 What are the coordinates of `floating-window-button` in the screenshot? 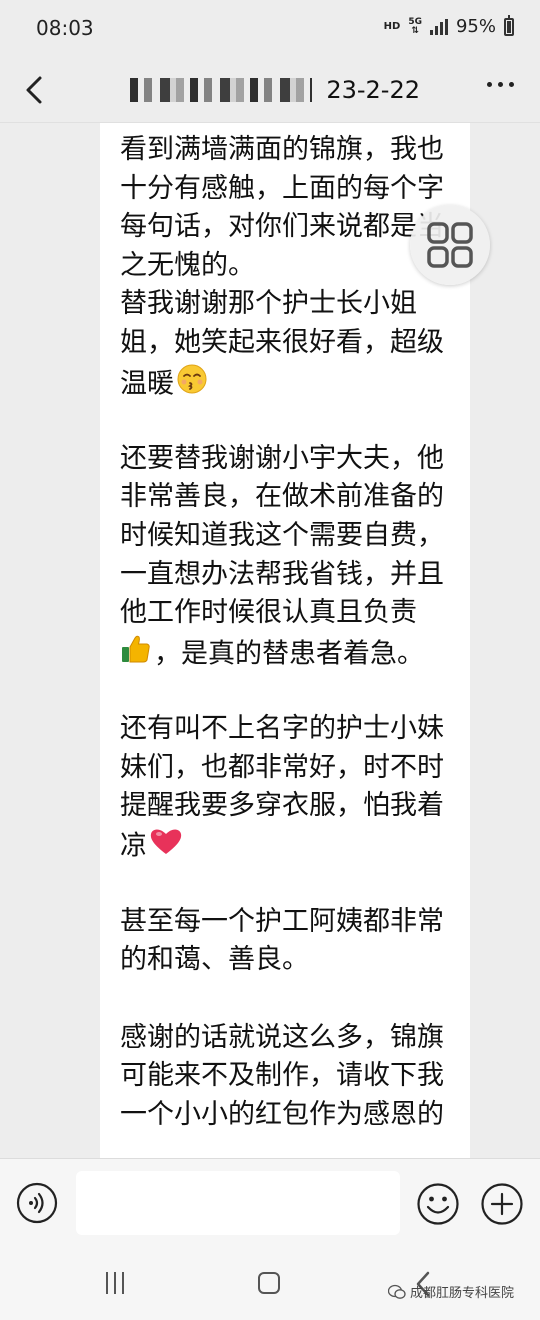 It's located at (450, 245).